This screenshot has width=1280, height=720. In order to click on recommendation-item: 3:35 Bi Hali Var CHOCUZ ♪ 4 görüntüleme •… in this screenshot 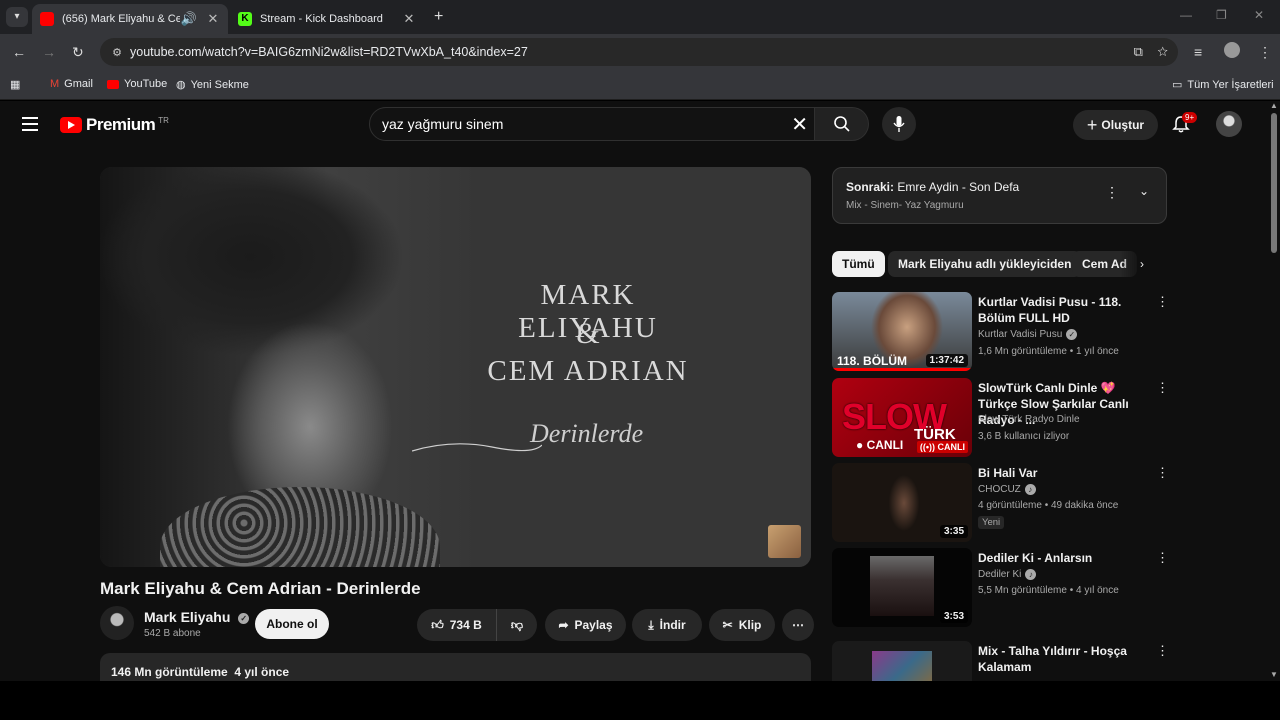, I will do `click(1002, 503)`.